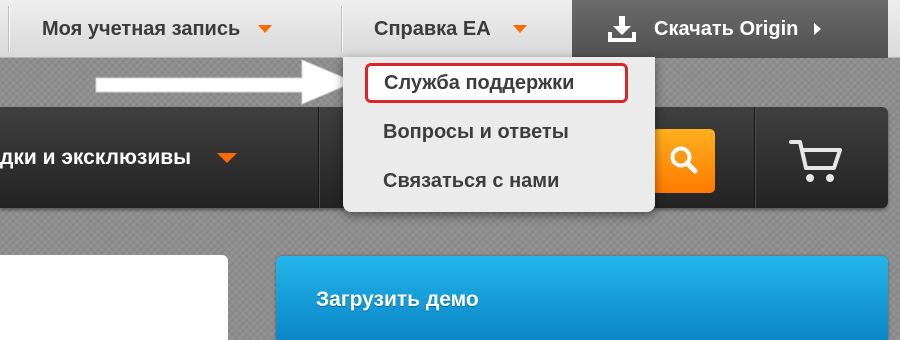  What do you see at coordinates (622, 29) in the screenshot?
I see `download-tray-icon` at bounding box center [622, 29].